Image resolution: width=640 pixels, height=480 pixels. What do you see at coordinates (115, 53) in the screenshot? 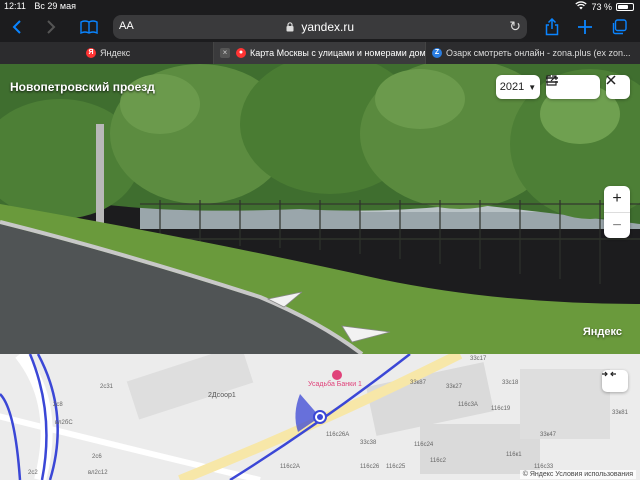
I see `tab-label: Яндекс` at bounding box center [115, 53].